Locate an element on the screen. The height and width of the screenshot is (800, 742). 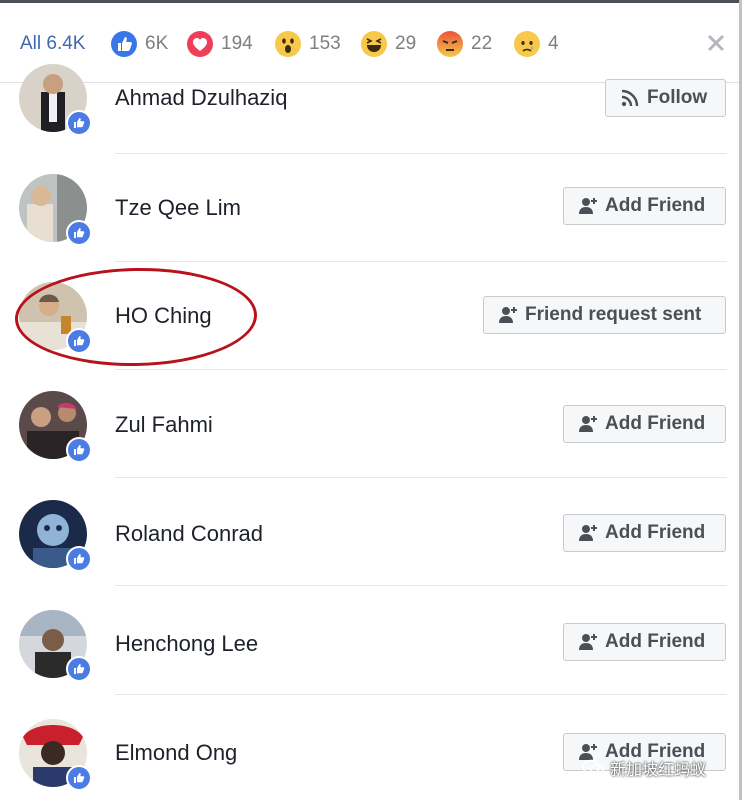
follow-button-label: Follow is located at coordinates (677, 97).